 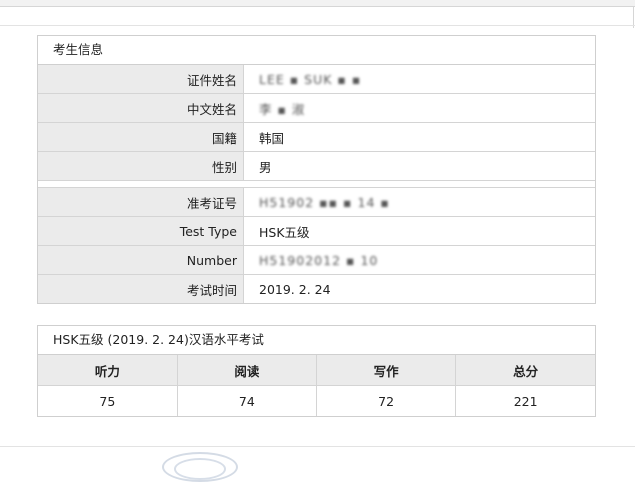 I want to click on info-row-chinese-name: 中文姓名 李 ▪ 淑, so click(x=316, y=108).